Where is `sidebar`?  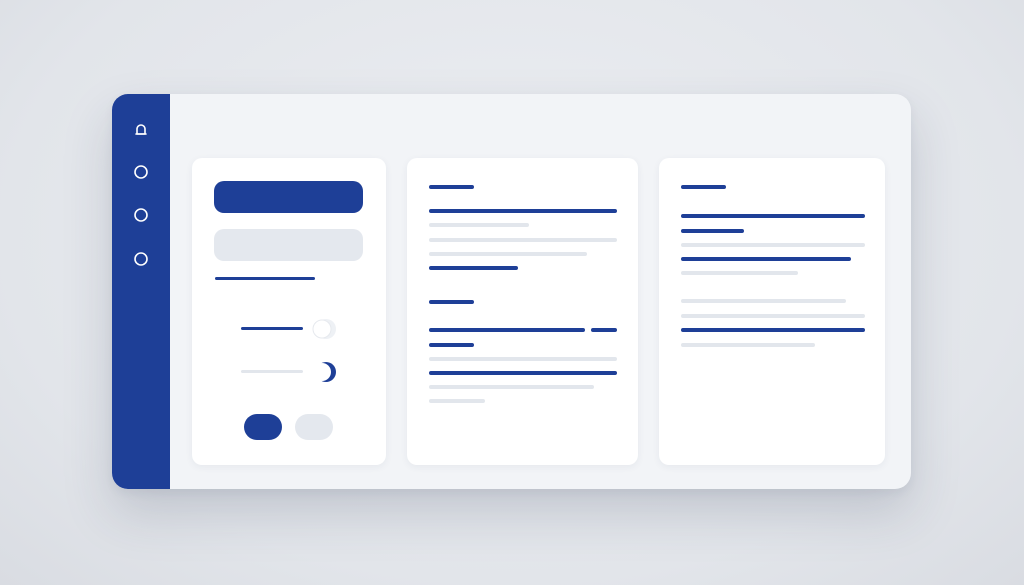
sidebar is located at coordinates (141, 291).